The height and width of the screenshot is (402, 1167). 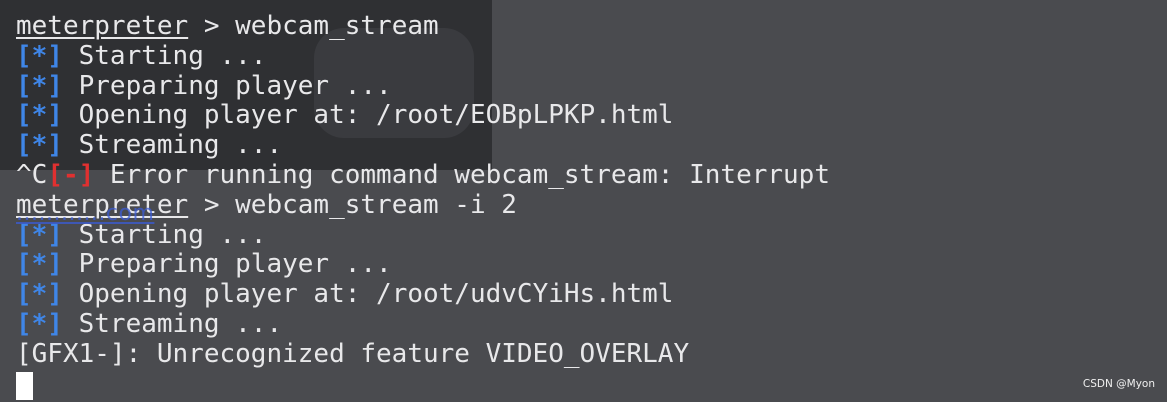 What do you see at coordinates (368, 115) in the screenshot?
I see `output-text: Opening player at: /root/EOBpLPKP.html` at bounding box center [368, 115].